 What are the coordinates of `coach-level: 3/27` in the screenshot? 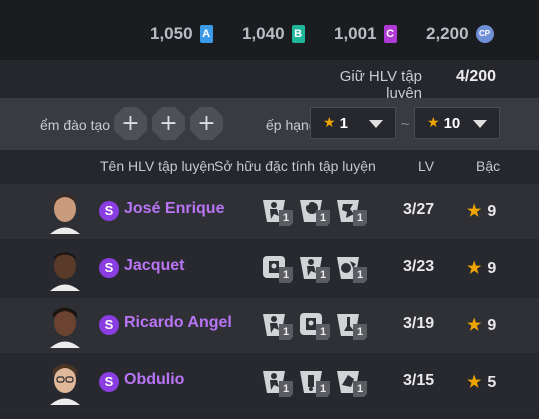 It's located at (419, 209).